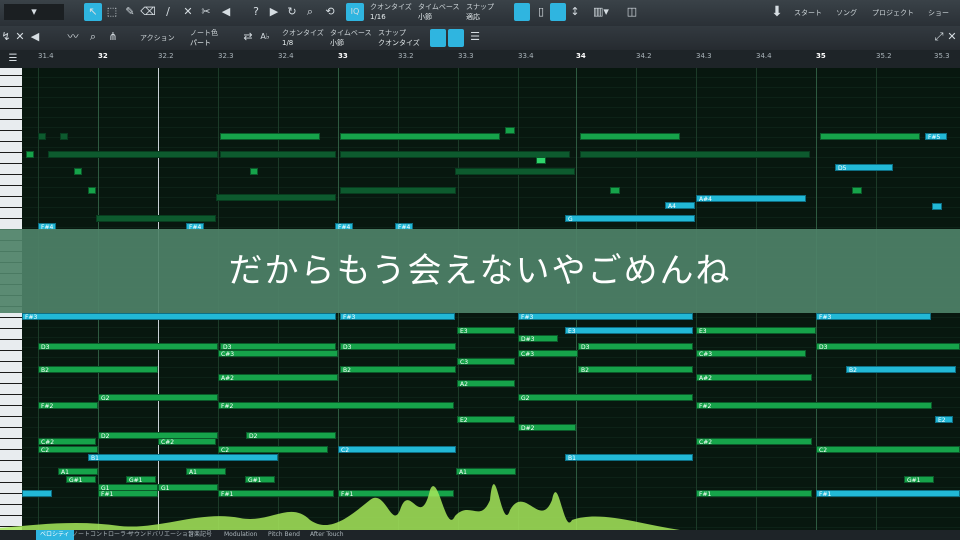 This screenshot has width=960, height=540. Describe the element at coordinates (148, 12) in the screenshot. I see `eraser-icon: ⌫` at that location.